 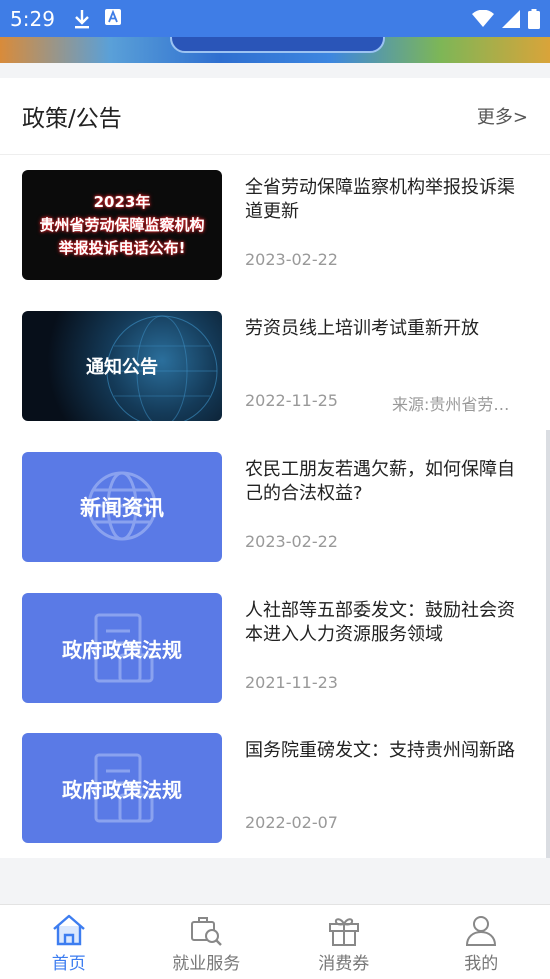 I want to click on thumb-line: 贵州省劳动保障监察机构, so click(x=122, y=224).